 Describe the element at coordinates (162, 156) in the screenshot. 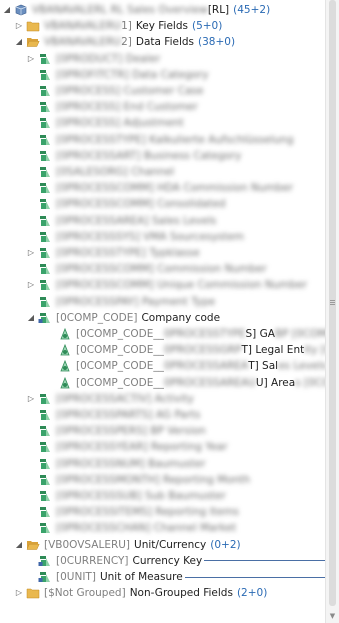

I see `field-item: [0PROCESSART] Business Category` at that location.